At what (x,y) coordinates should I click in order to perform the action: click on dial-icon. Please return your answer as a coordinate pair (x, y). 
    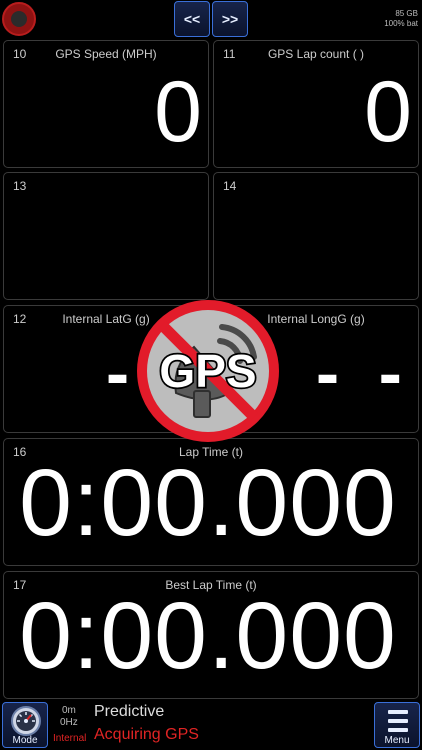
    Looking at the image, I should click on (26, 721).